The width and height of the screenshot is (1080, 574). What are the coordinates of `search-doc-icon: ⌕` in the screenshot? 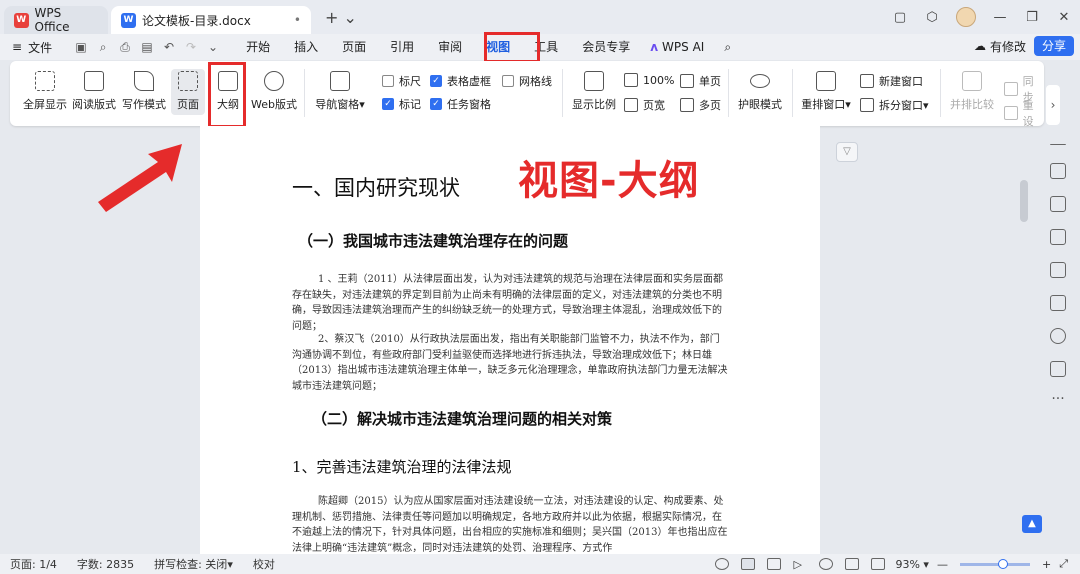 It's located at (103, 47).